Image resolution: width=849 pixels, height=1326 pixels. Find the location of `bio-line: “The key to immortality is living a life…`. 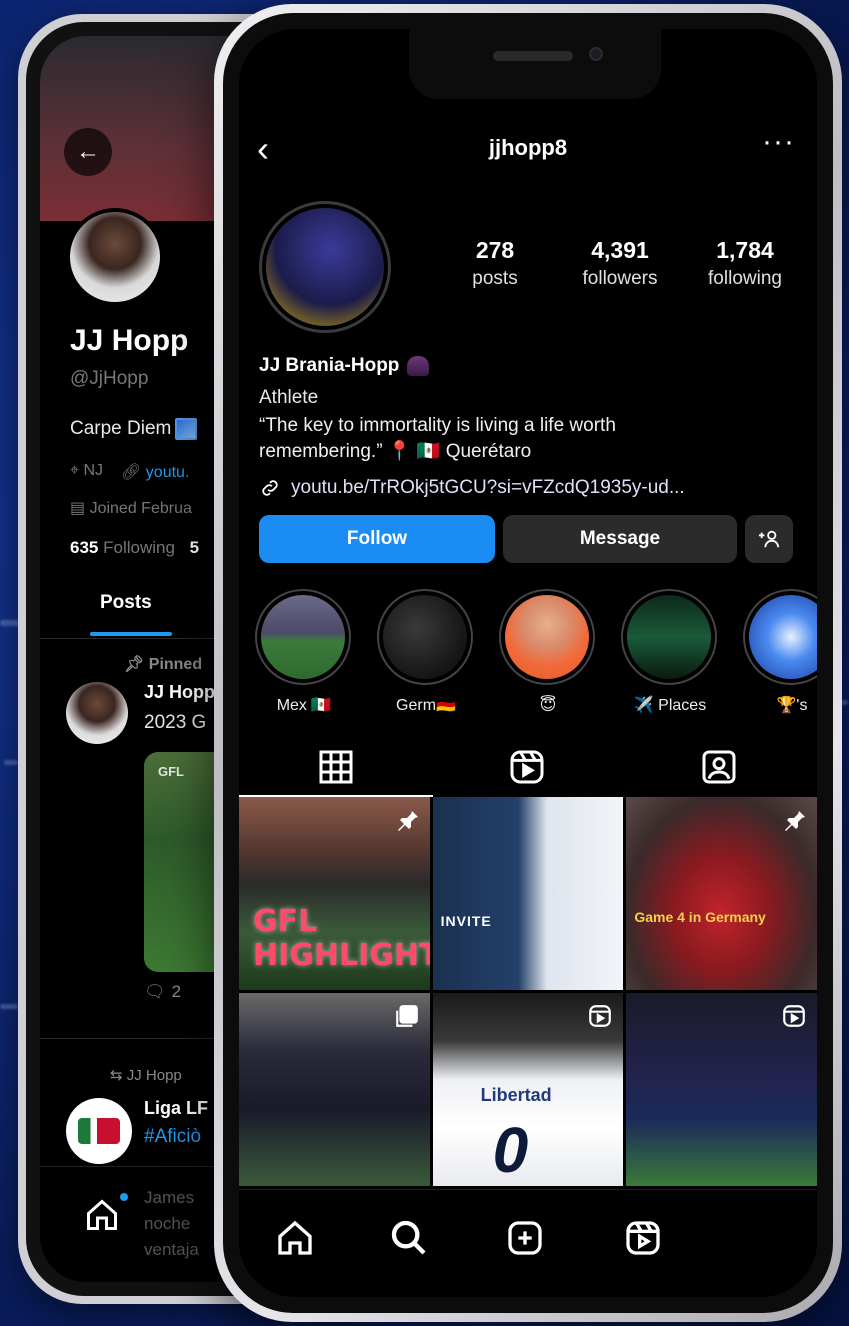

bio-line: “The key to immortality is living a life… is located at coordinates (437, 425).